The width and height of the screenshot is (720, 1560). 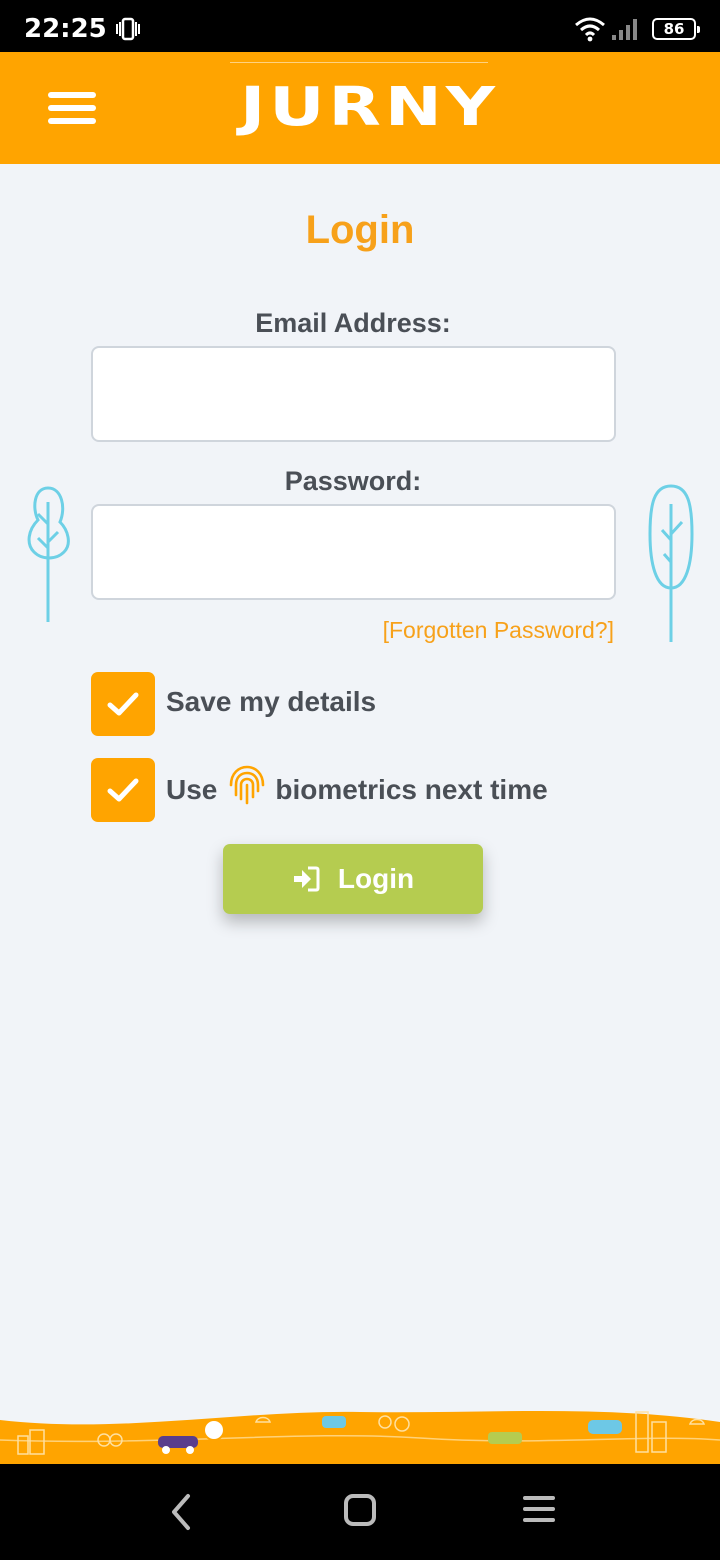 I want to click on sign-in-icon, so click(x=306, y=879).